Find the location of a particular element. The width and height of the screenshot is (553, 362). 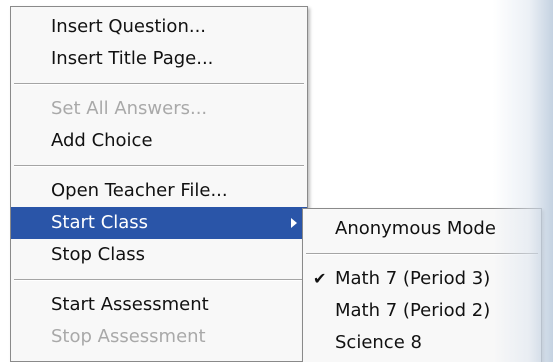

menu-item-label: Stop Class is located at coordinates (98, 254).